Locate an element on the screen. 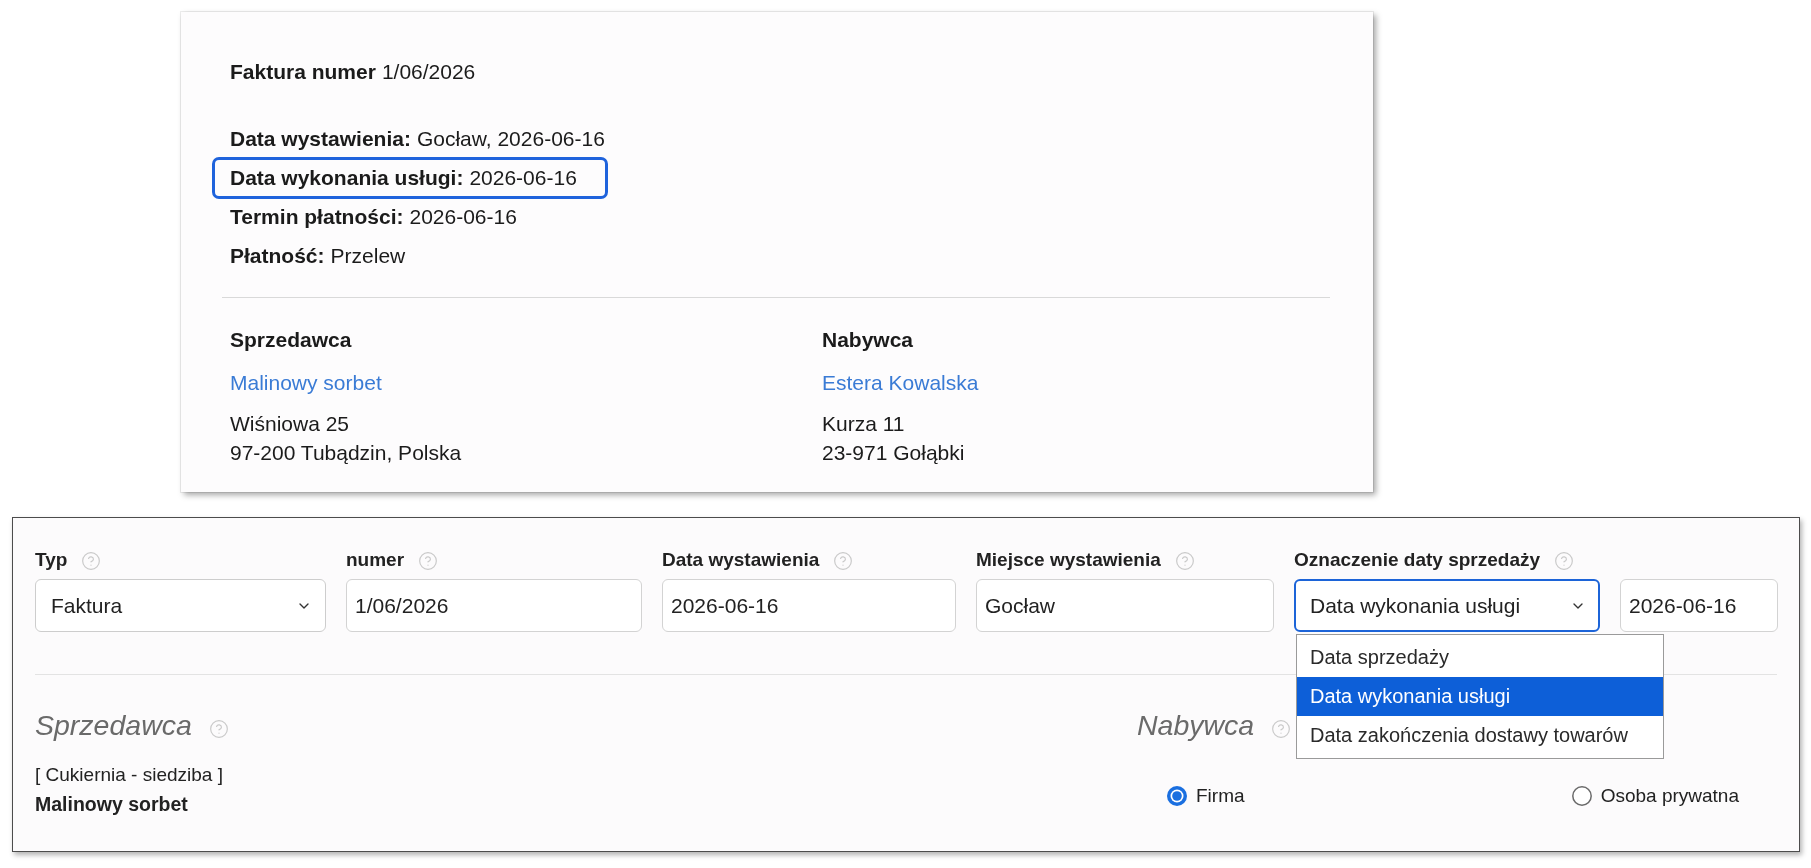 The height and width of the screenshot is (868, 1811). detail-value: Gocław, 2026-06-16 is located at coordinates (510, 139).